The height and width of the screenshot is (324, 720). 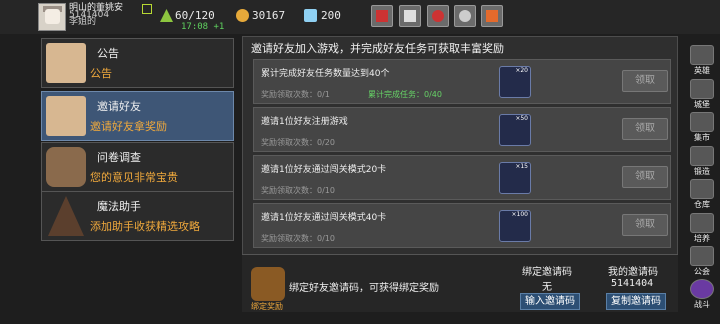 I want to click on bind-reward-caption: 绑定奖励, so click(x=267, y=306).